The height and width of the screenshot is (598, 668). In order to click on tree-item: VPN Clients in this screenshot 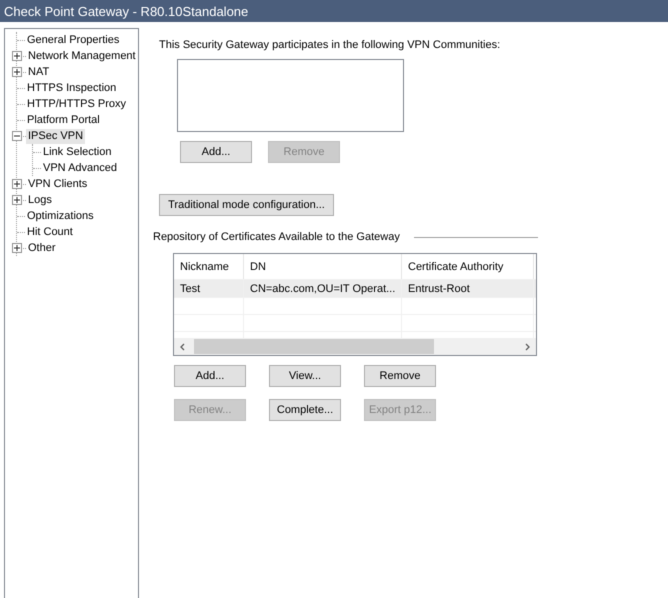, I will do `click(58, 184)`.